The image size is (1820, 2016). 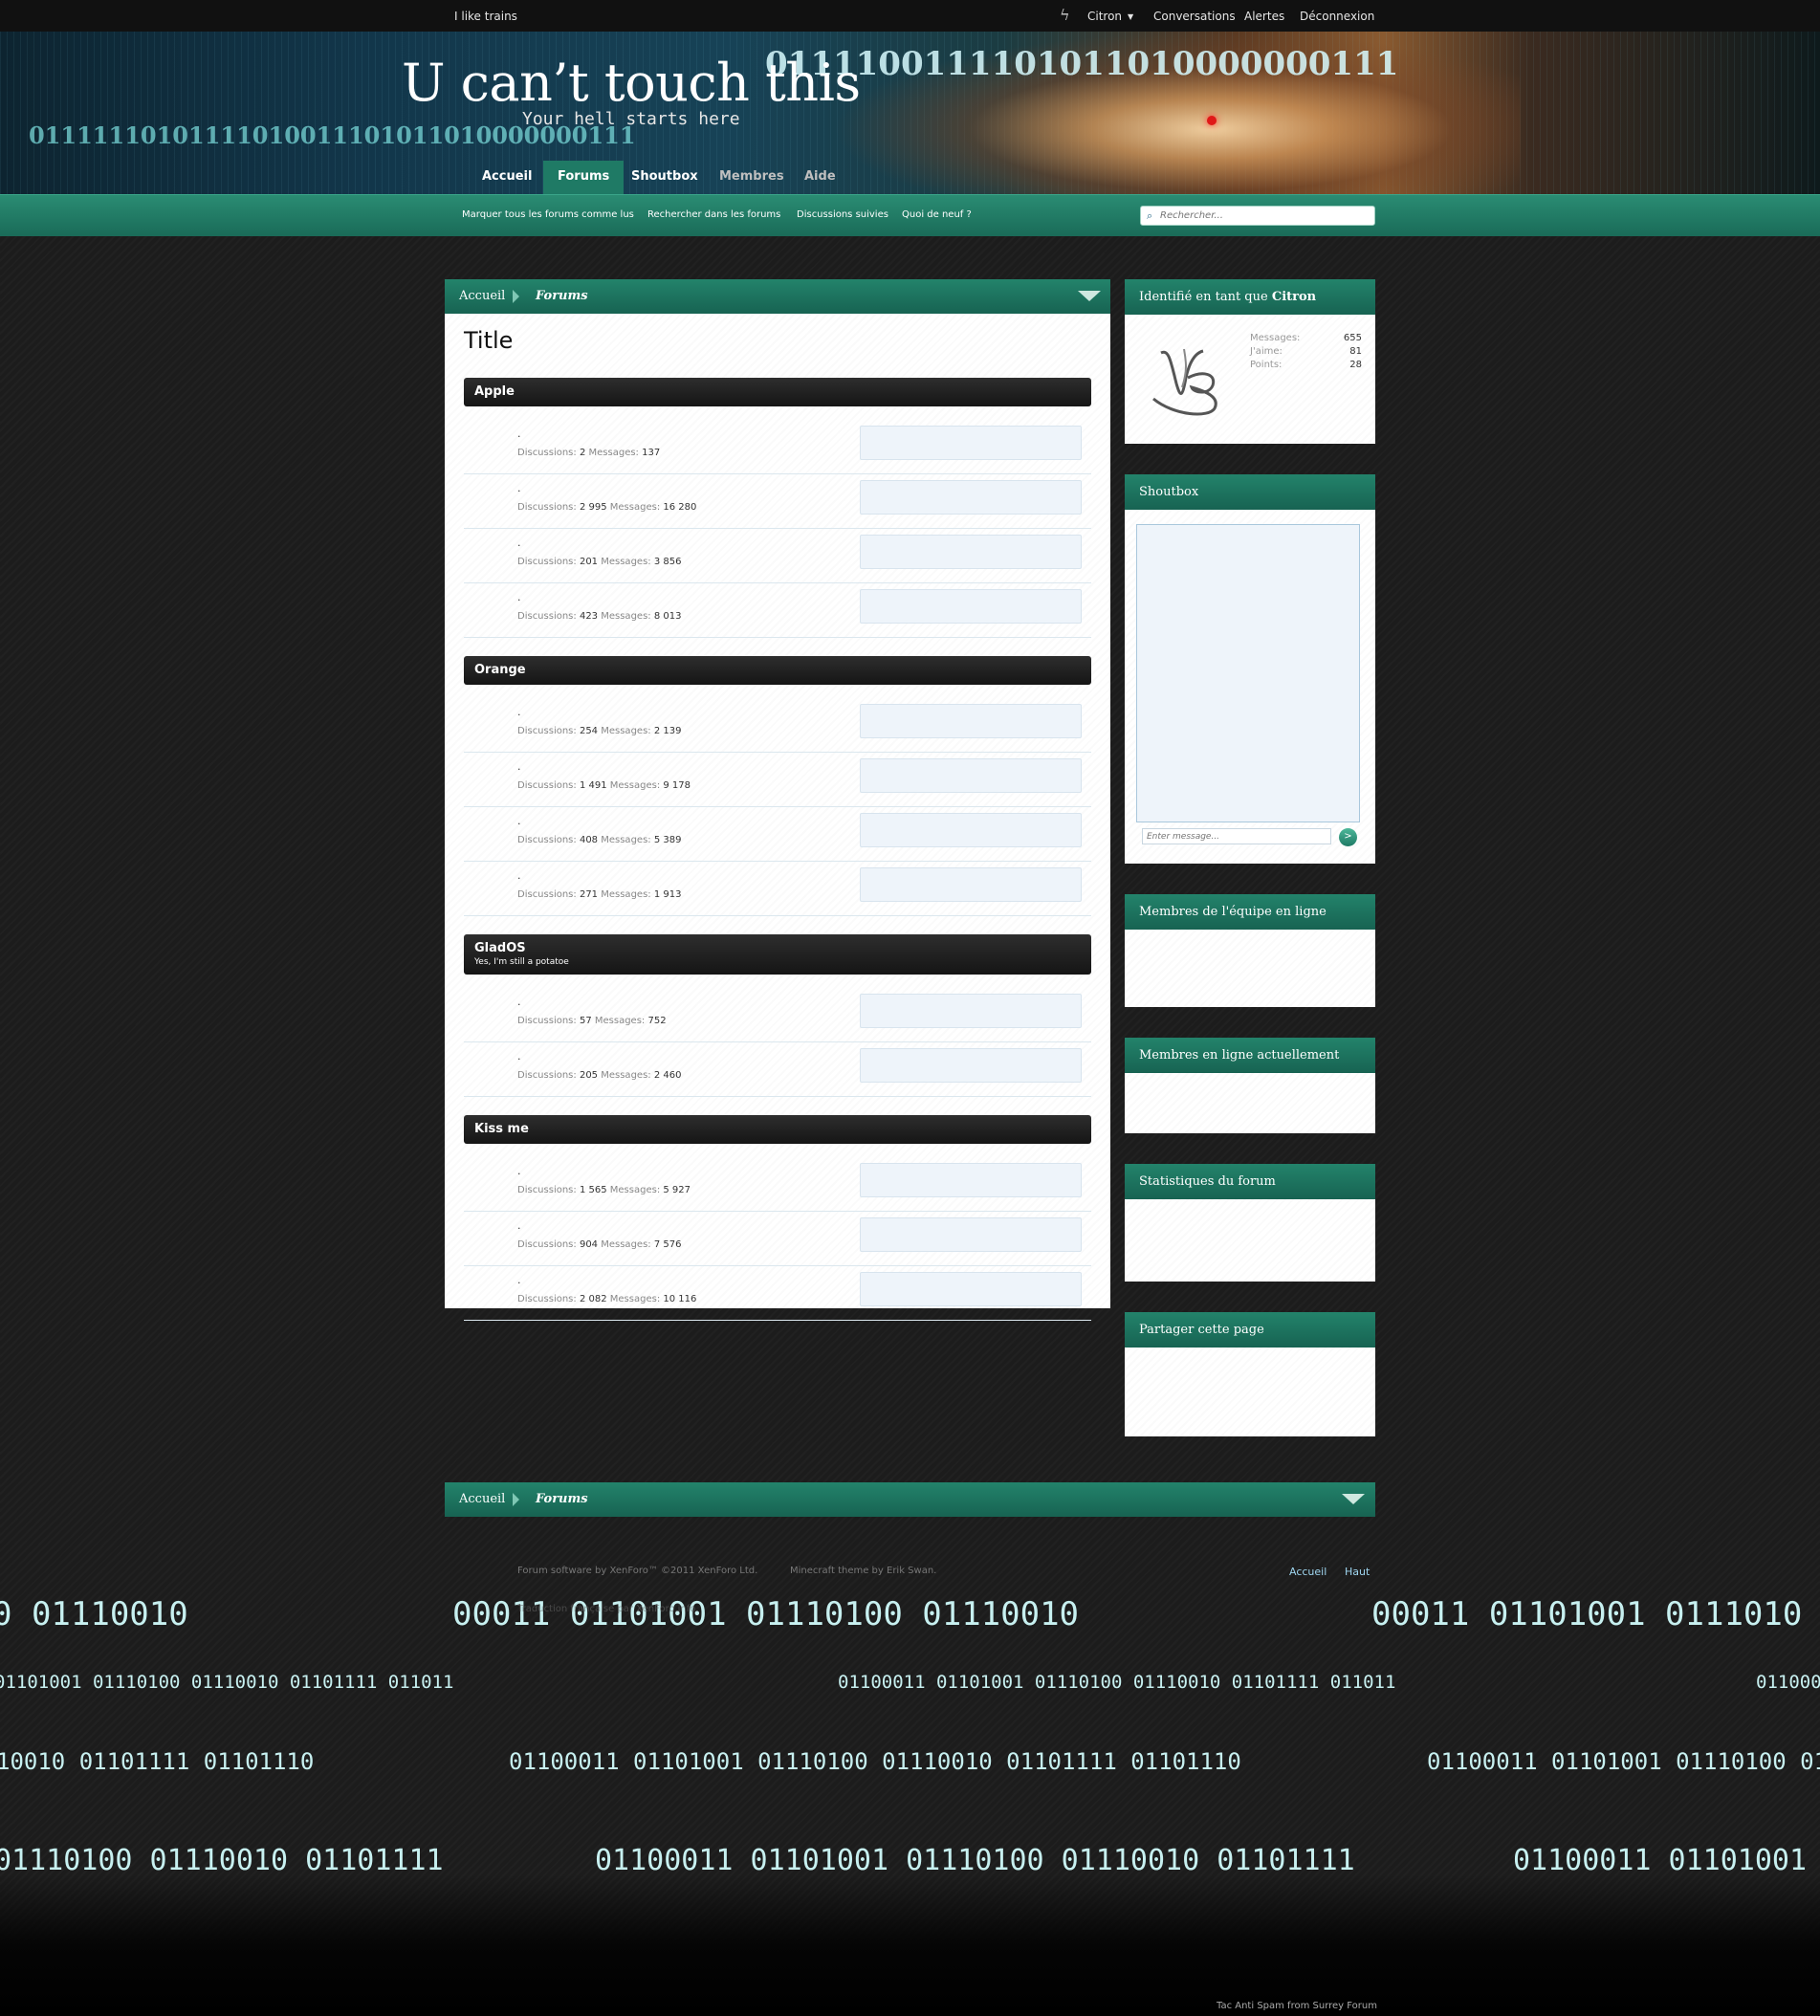 I want to click on visitor-name: Citron, so click(x=1294, y=297).